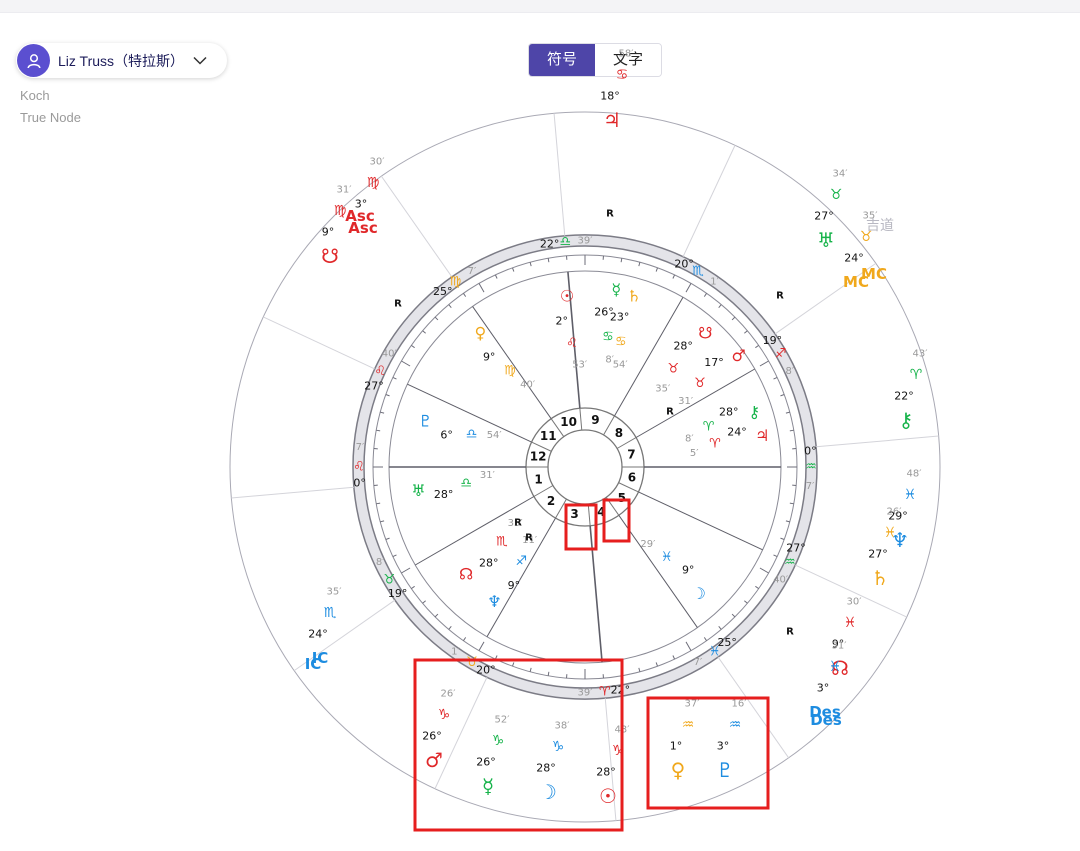 This screenshot has height=851, width=1080. What do you see at coordinates (634, 295) in the screenshot?
I see `planet-glyph: ♄` at bounding box center [634, 295].